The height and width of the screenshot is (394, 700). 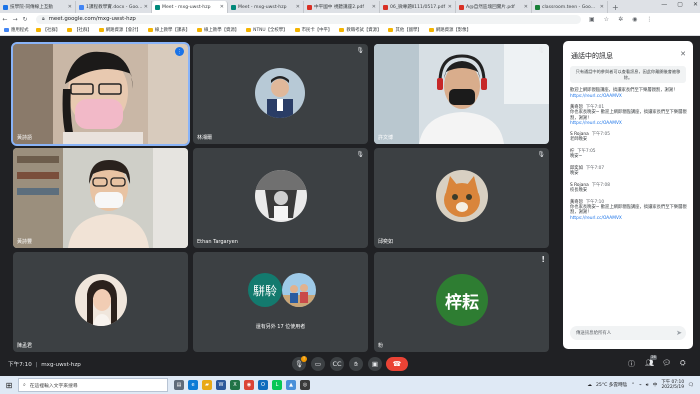 What do you see at coordinates (543, 259) in the screenshot?
I see `more-options-icon: !` at bounding box center [543, 259].